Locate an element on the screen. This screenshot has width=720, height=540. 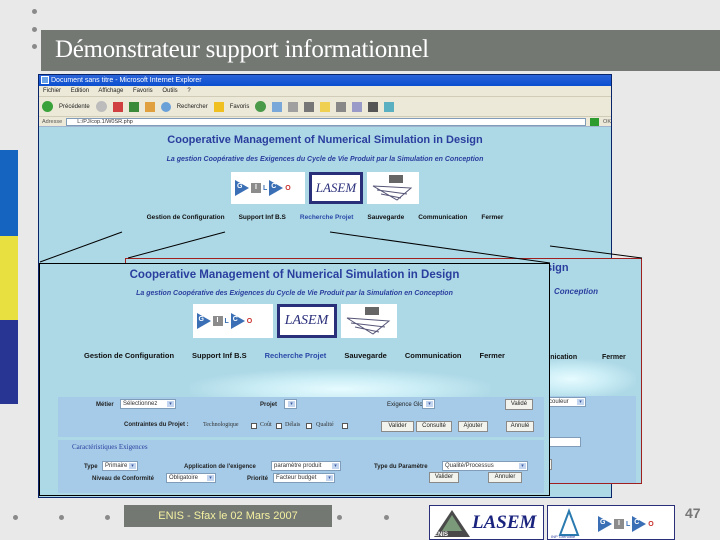
logos-row: G I L C O LASEM is located at coordinates (325, 188).